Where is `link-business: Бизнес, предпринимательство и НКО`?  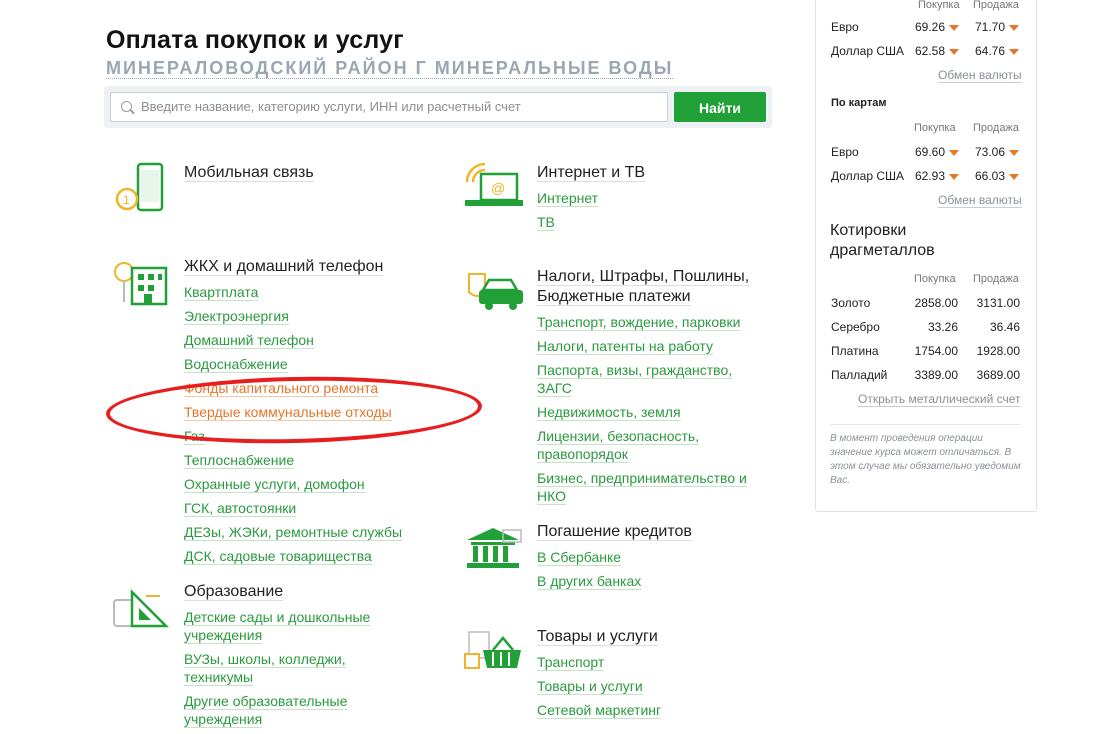 link-business: Бизнес, предпринимательство и НКО is located at coordinates (642, 487).